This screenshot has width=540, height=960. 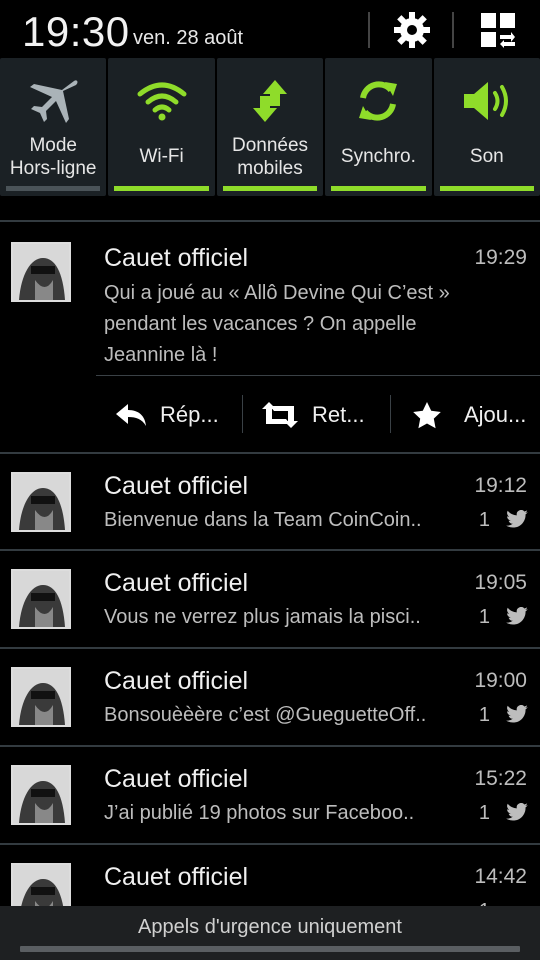 I want to click on gear-icon, so click(x=412, y=30).